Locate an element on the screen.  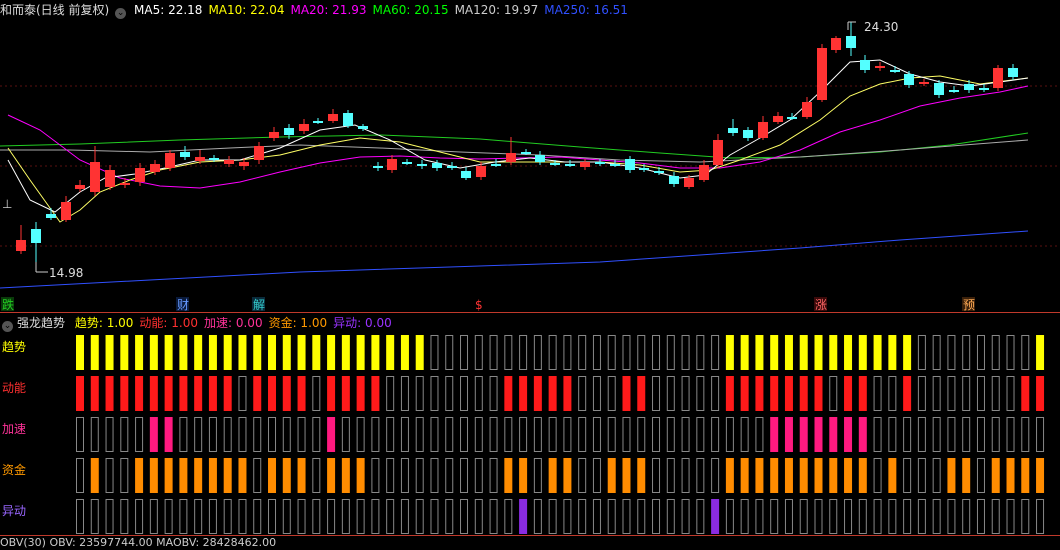
event-marker-label: 跌 is located at coordinates (8, 304).